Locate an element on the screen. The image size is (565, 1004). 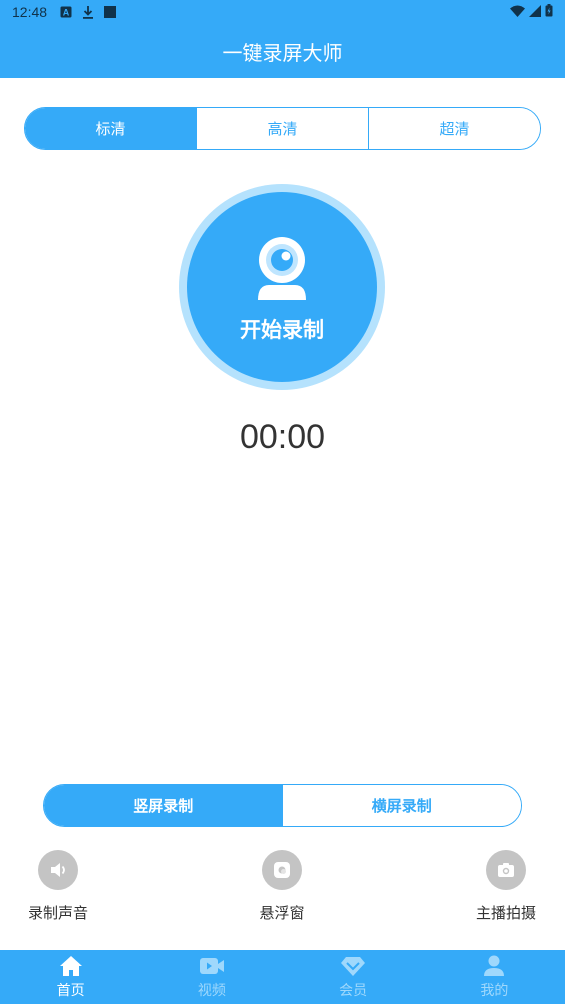
record-audio-circle is located at coordinates (58, 870).